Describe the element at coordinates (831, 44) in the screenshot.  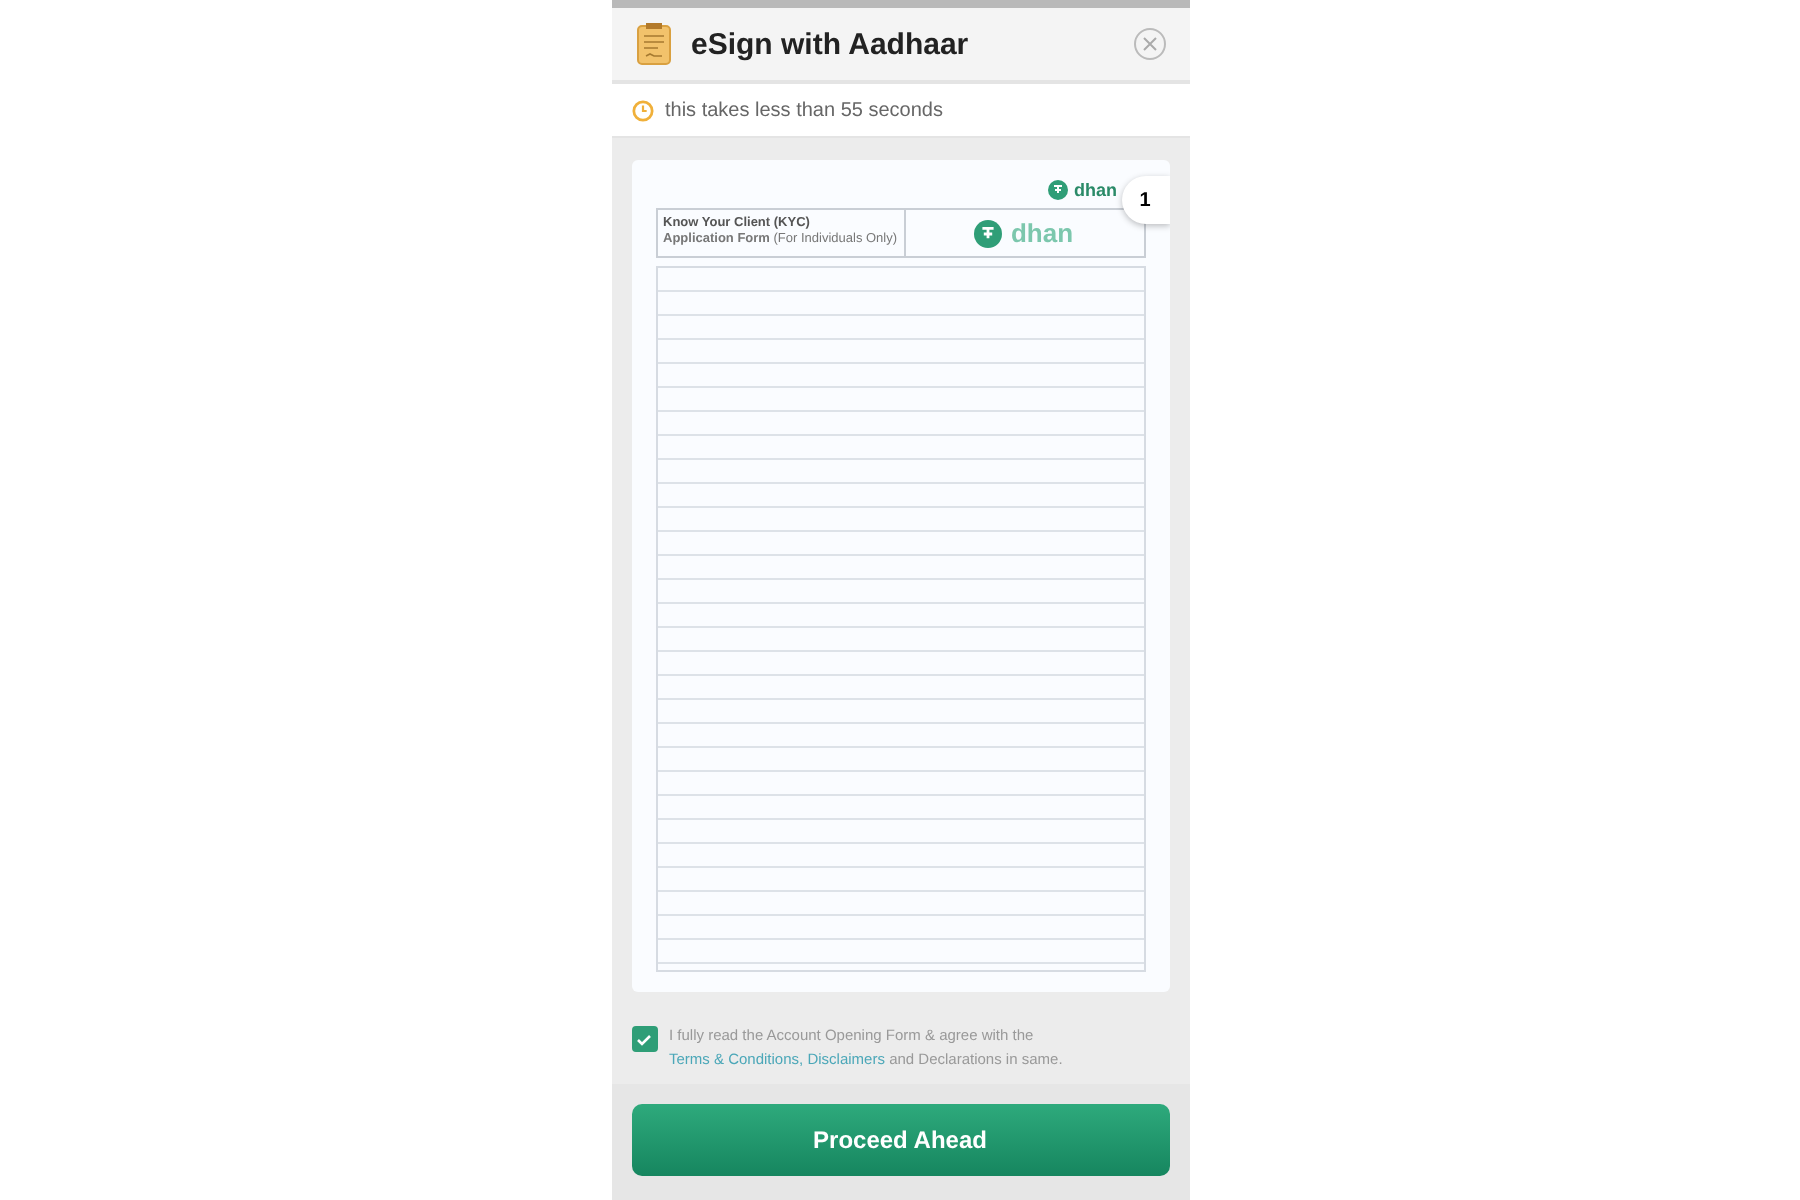
I see `dialog-title: eSign with Aadhaar` at that location.